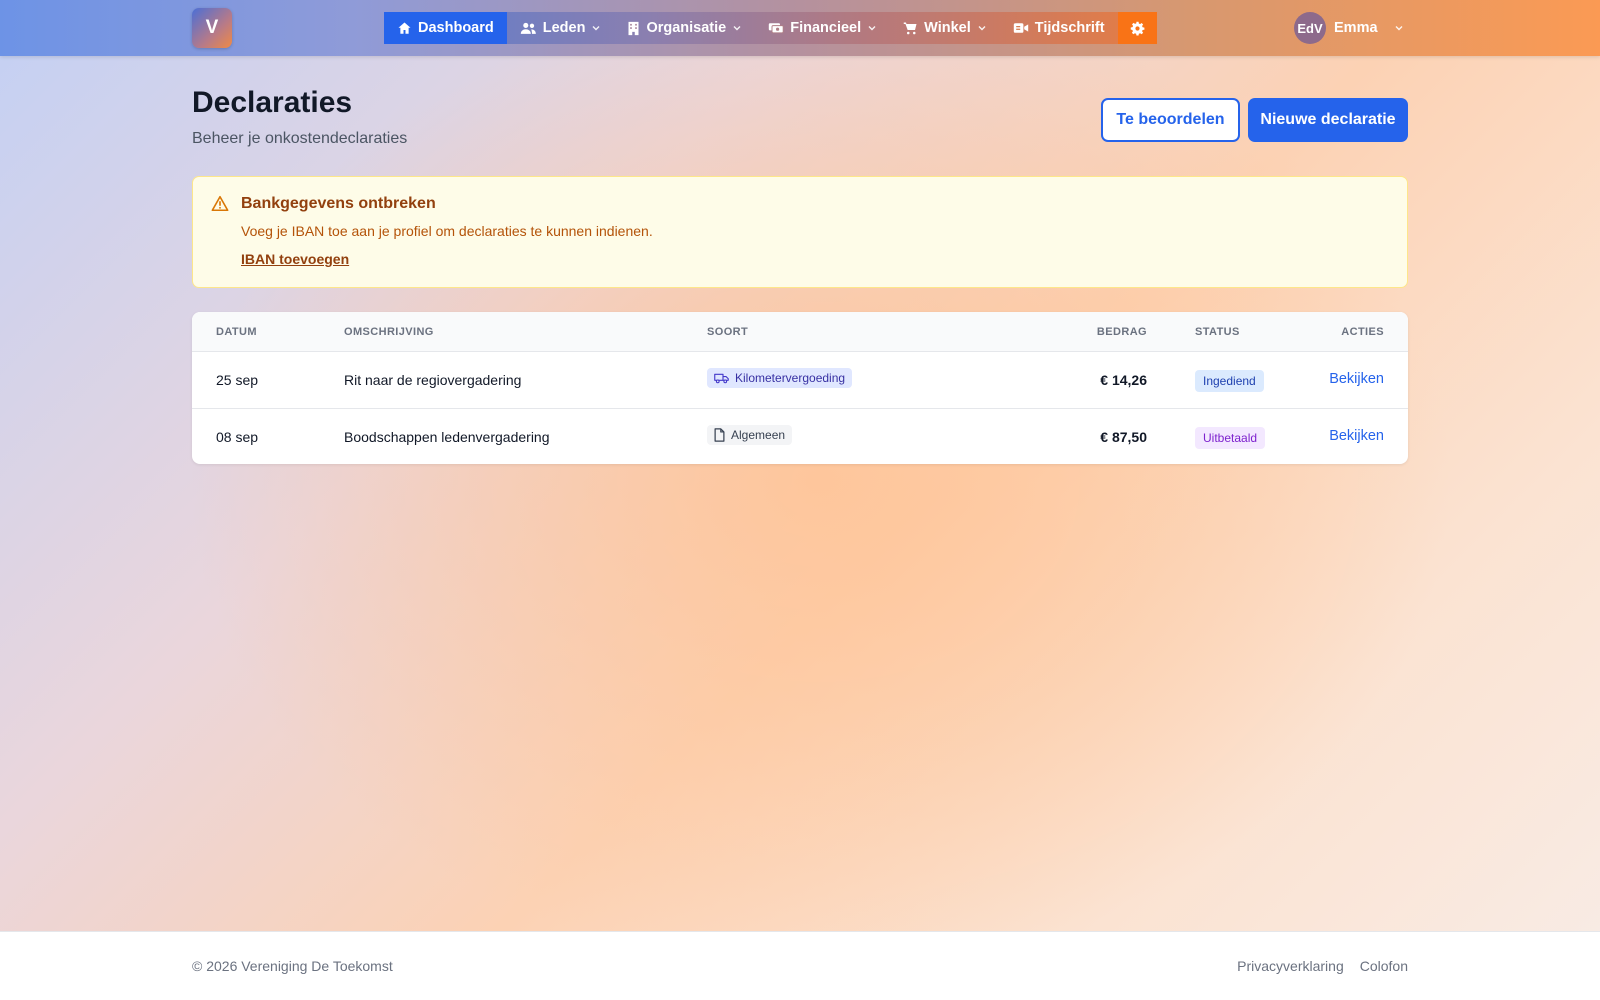  I want to click on nav-item-label: Organisatie, so click(686, 28).